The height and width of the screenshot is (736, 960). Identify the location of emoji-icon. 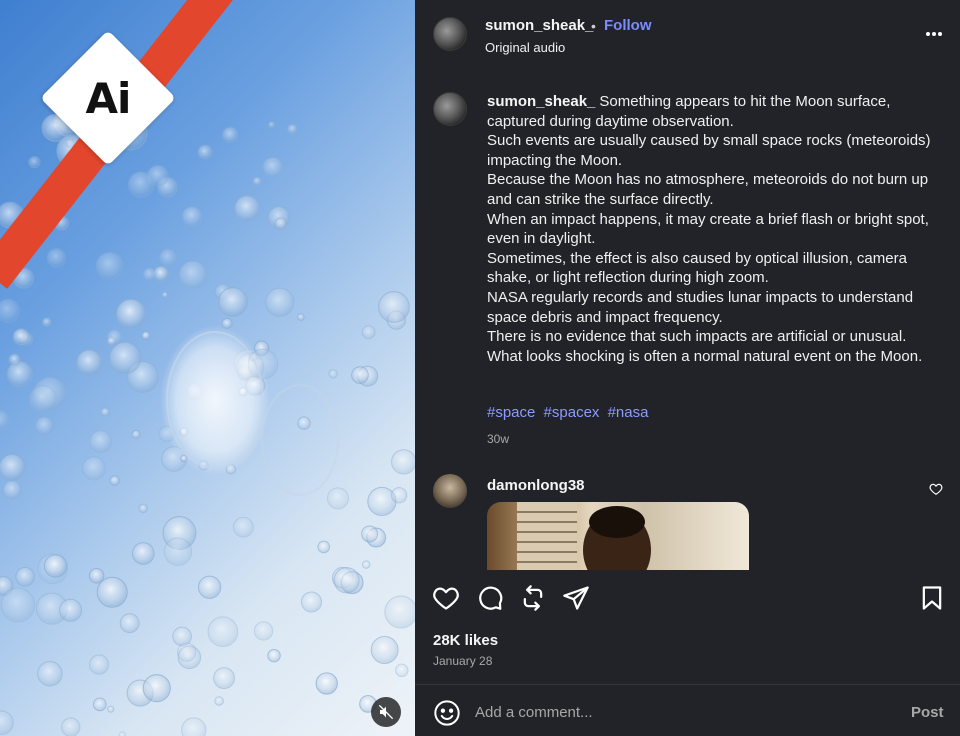
(447, 713).